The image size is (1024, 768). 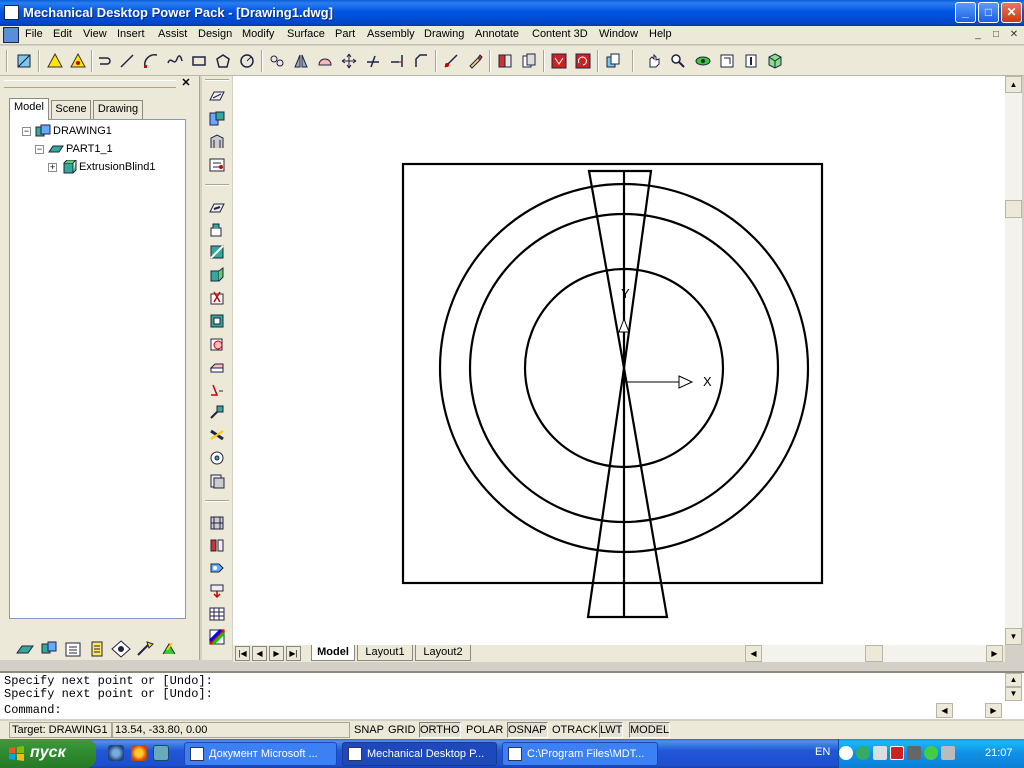 I want to click on osnap-toggle: OSNAP, so click(x=527, y=730).